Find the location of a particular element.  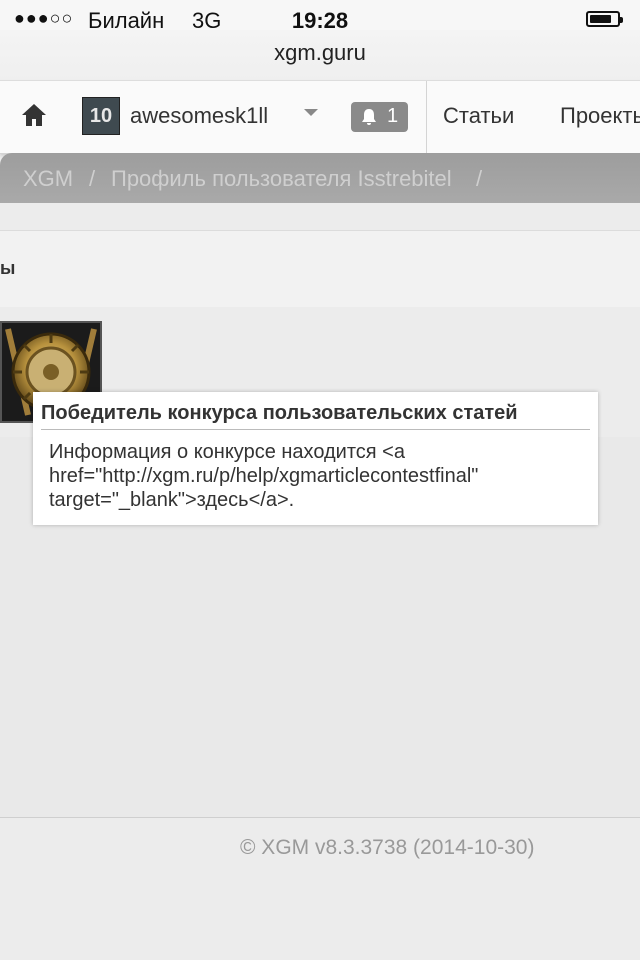

nav-link-projects: Проекты is located at coordinates (600, 116).